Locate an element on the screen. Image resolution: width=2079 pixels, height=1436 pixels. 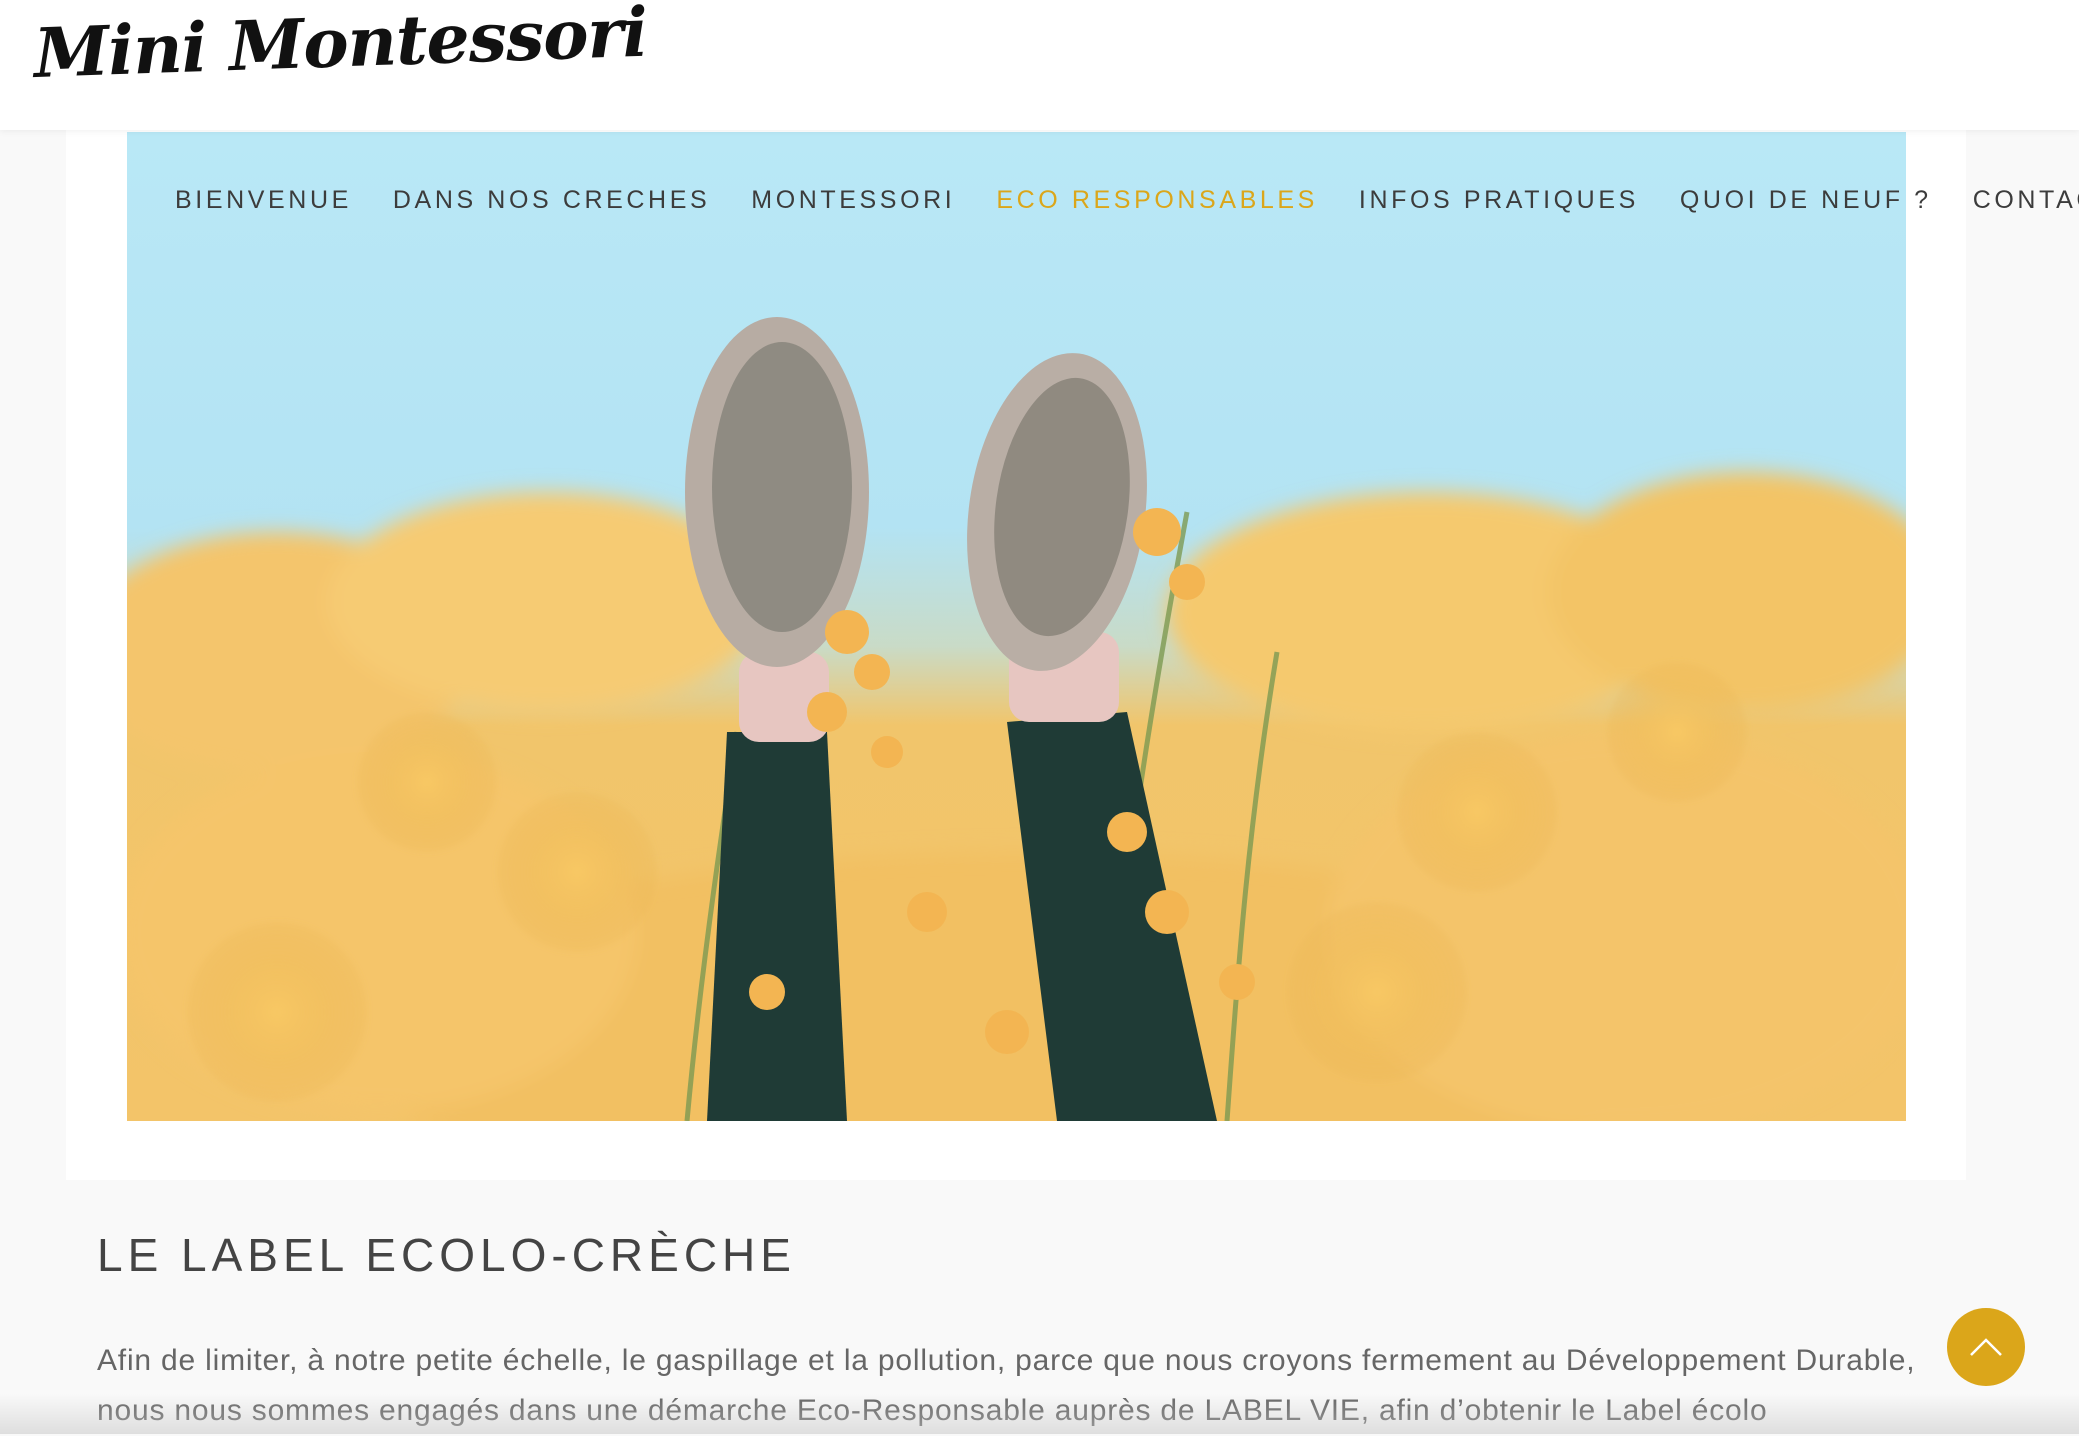
nav-item-eco-responsables: ECO RESPONSABLES is located at coordinates (1157, 202).